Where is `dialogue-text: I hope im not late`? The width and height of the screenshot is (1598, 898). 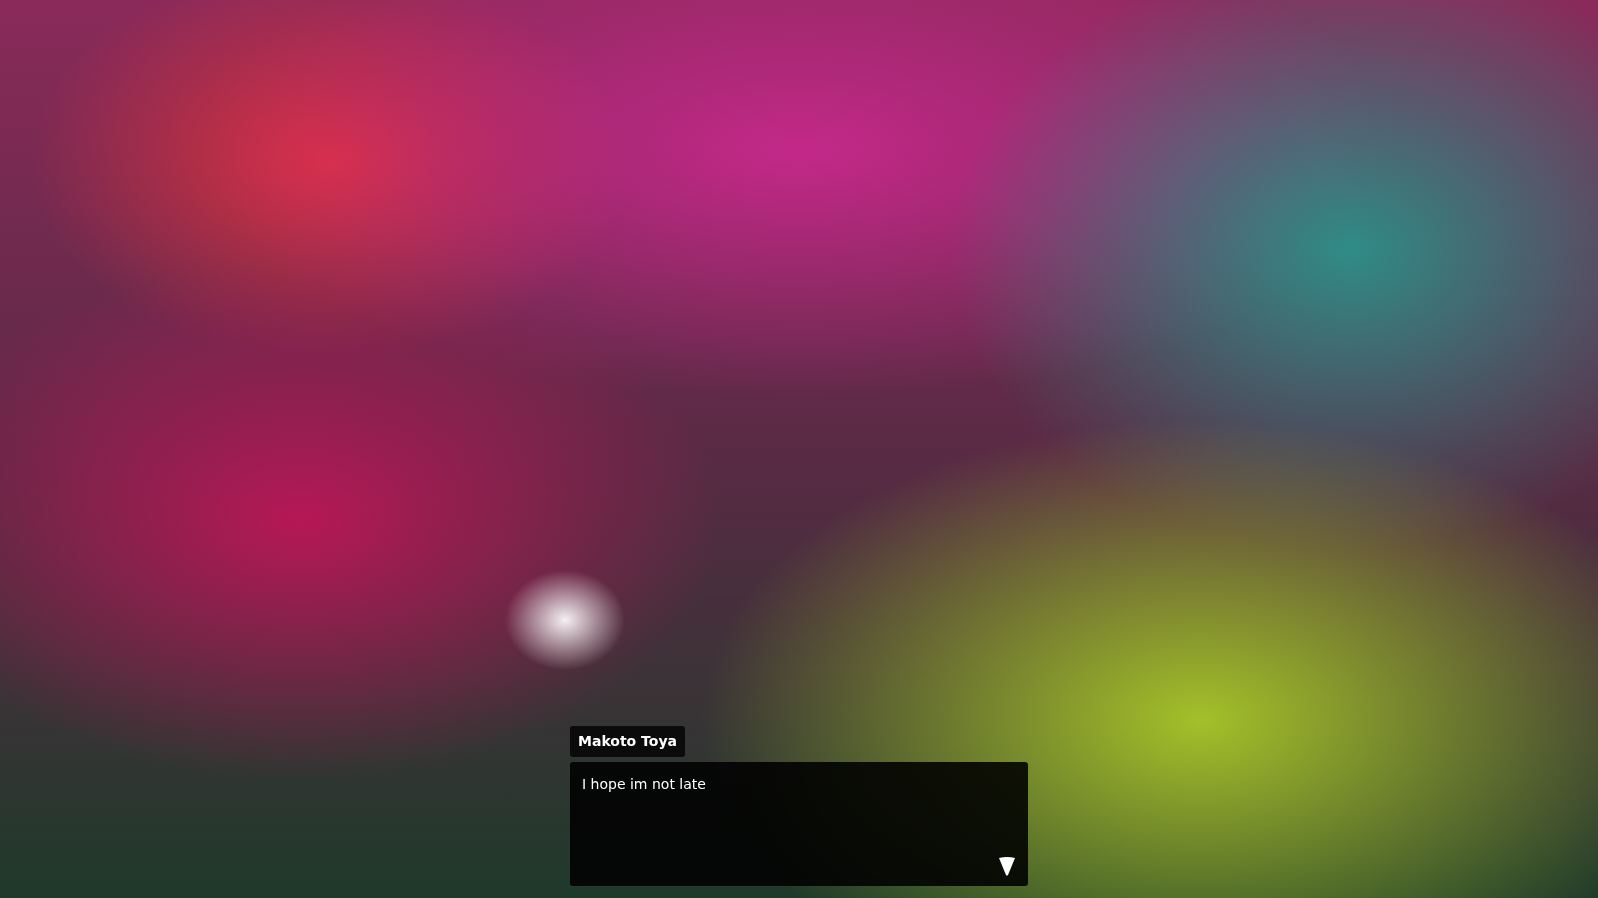
dialogue-text: I hope im not late is located at coordinates (644, 784).